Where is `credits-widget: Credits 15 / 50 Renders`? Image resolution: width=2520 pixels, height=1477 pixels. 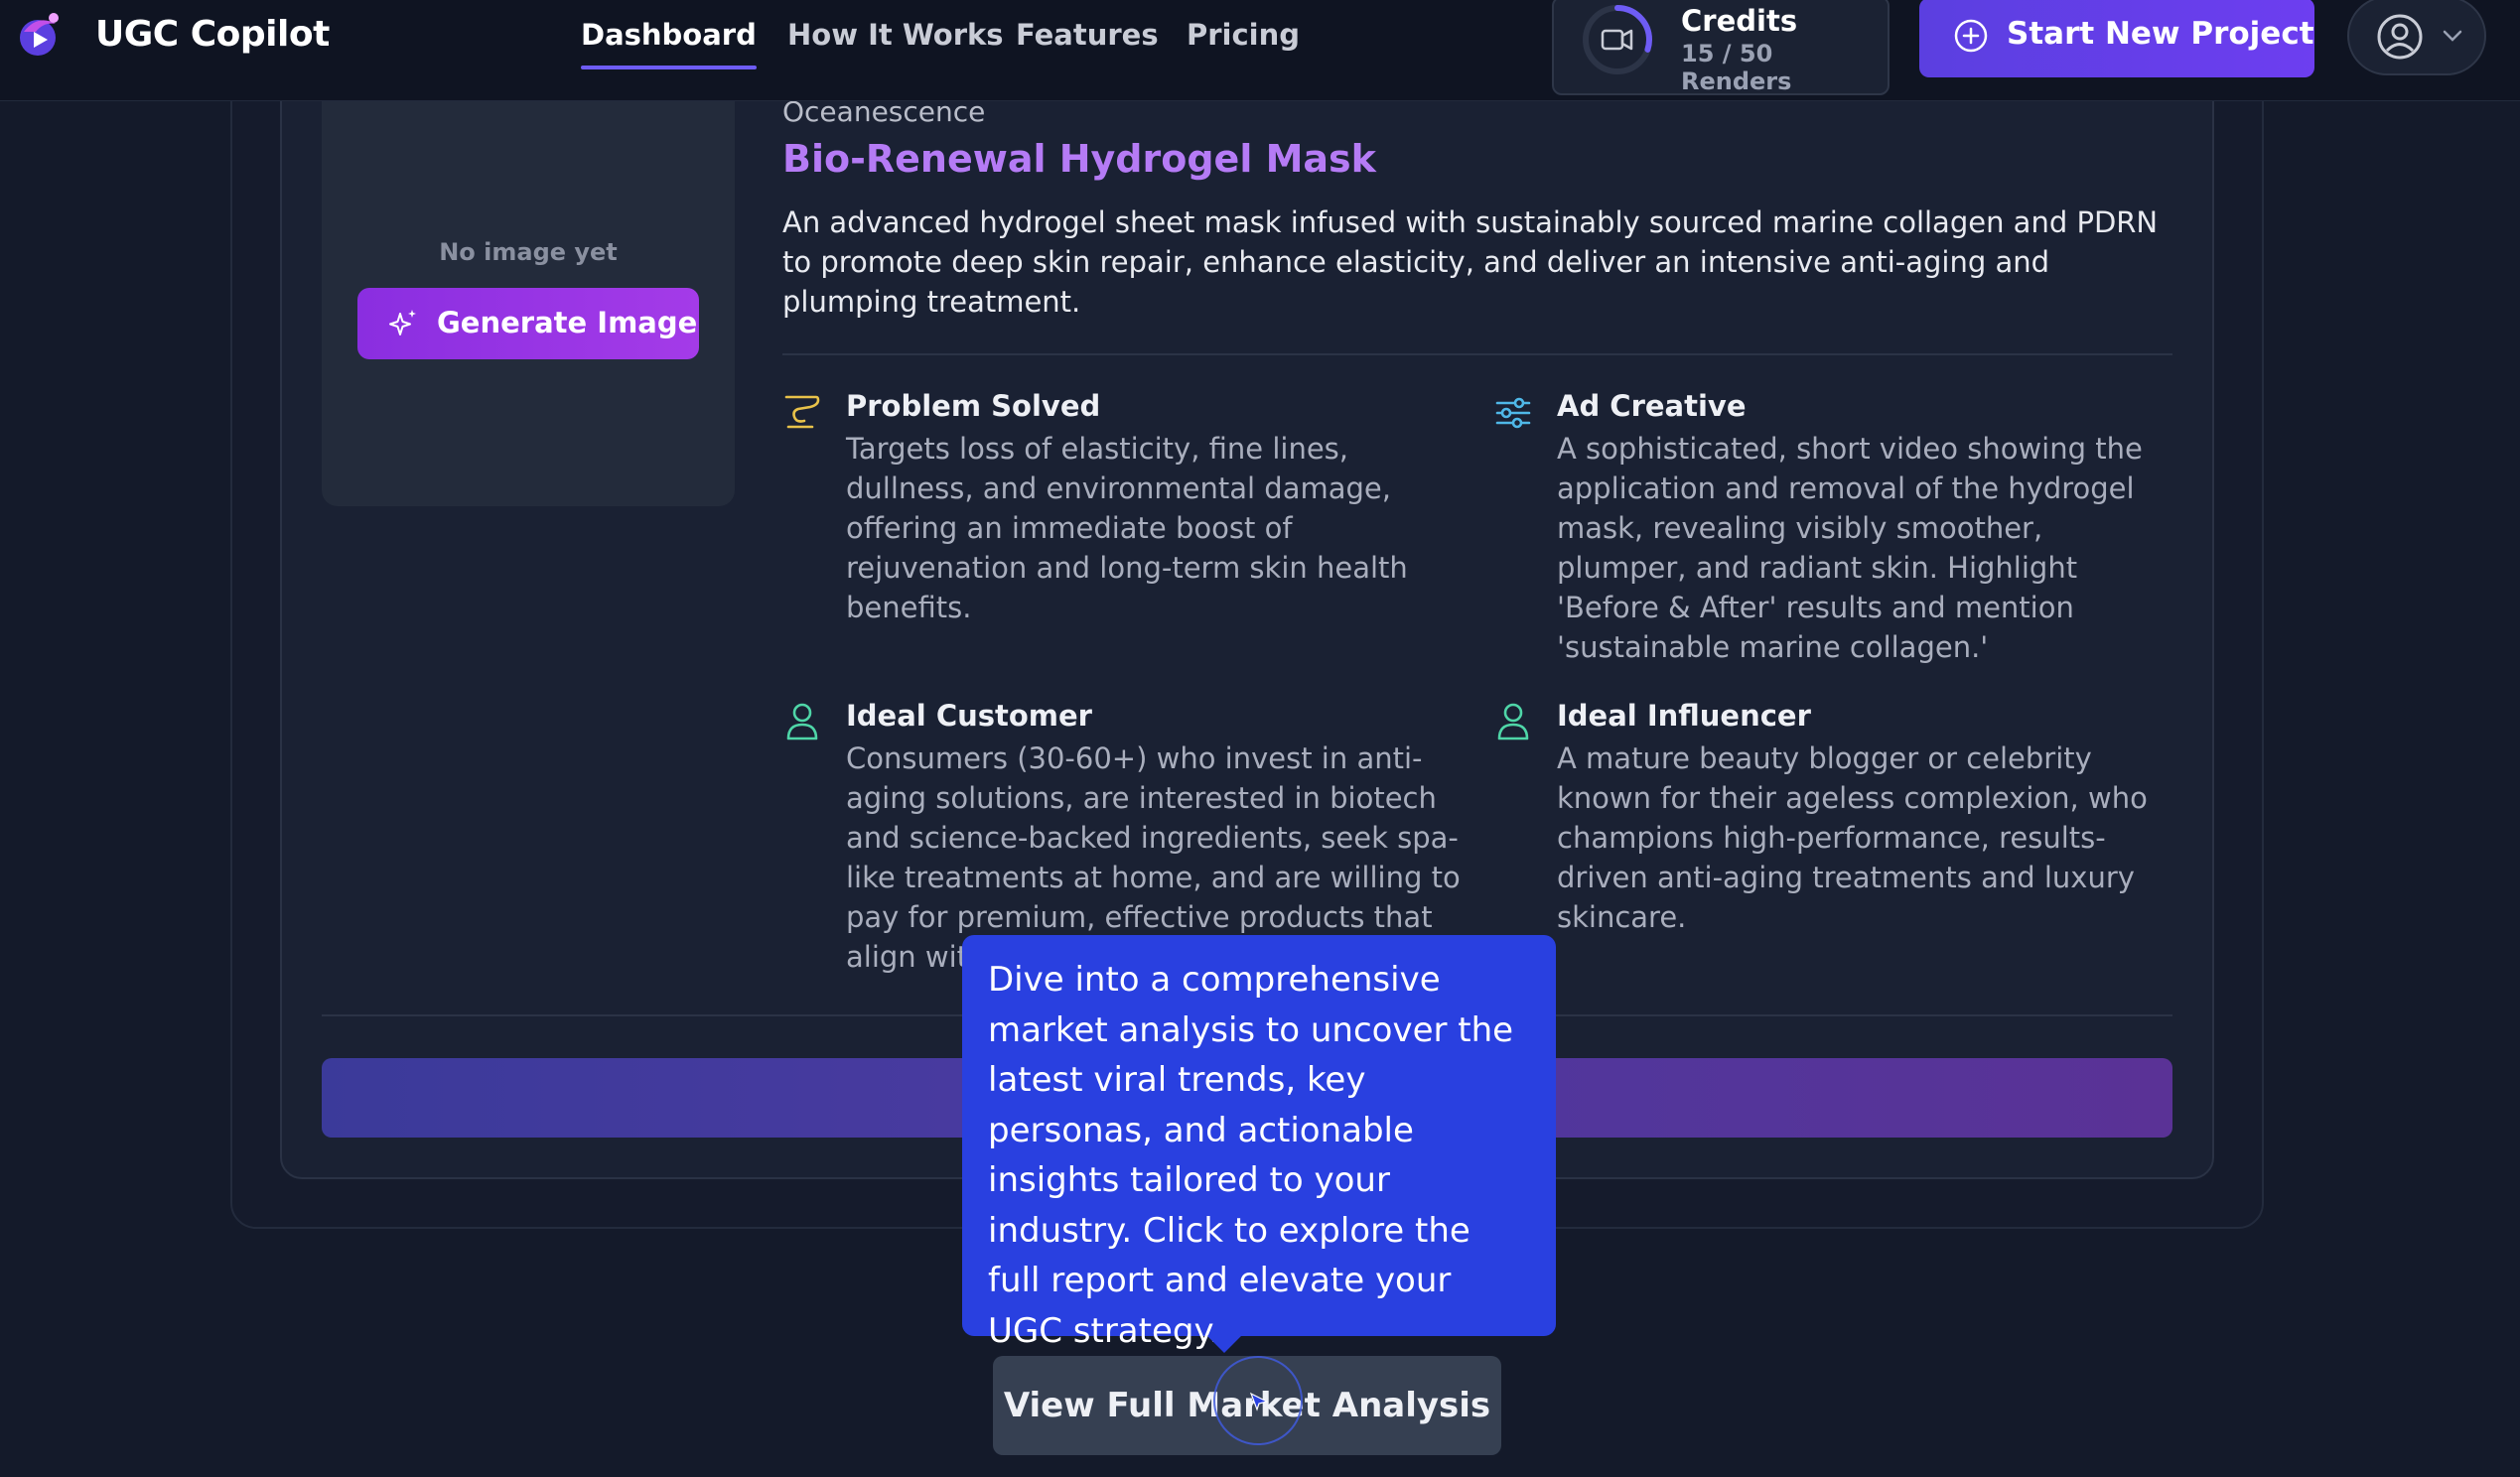 credits-widget: Credits 15 / 50 Renders is located at coordinates (1721, 47).